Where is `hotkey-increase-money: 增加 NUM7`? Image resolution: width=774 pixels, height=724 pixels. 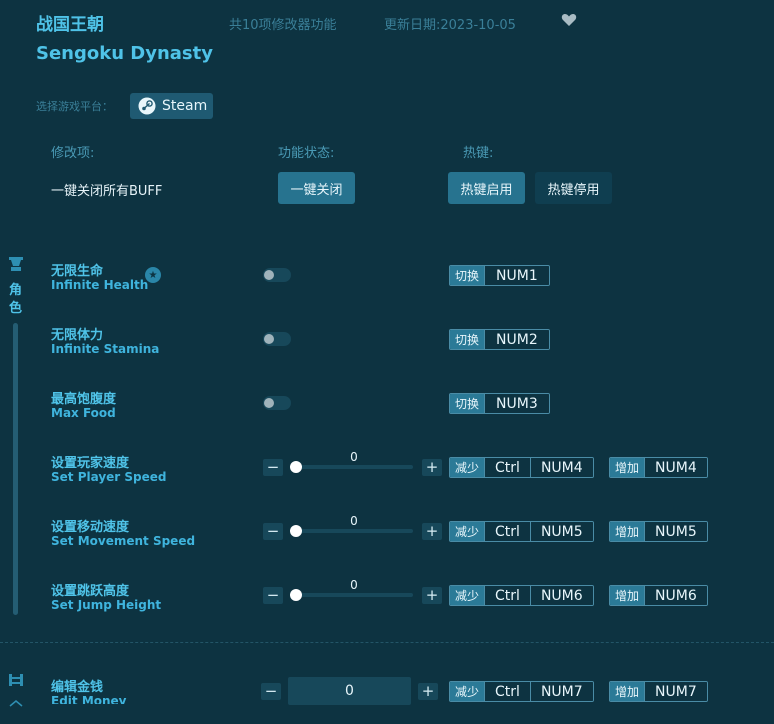
hotkey-increase-money: 增加 NUM7 is located at coordinates (658, 691).